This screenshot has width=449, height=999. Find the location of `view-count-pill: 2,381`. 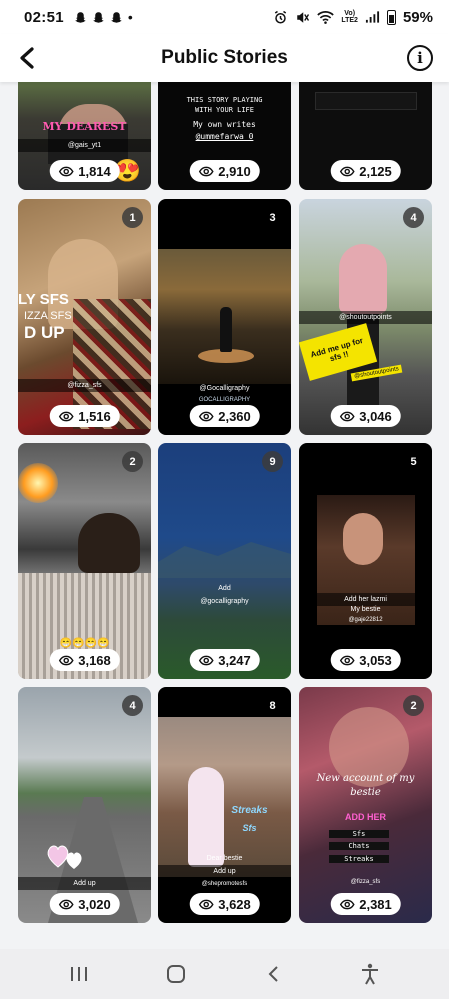

view-count-pill: 2,381 is located at coordinates (365, 904).